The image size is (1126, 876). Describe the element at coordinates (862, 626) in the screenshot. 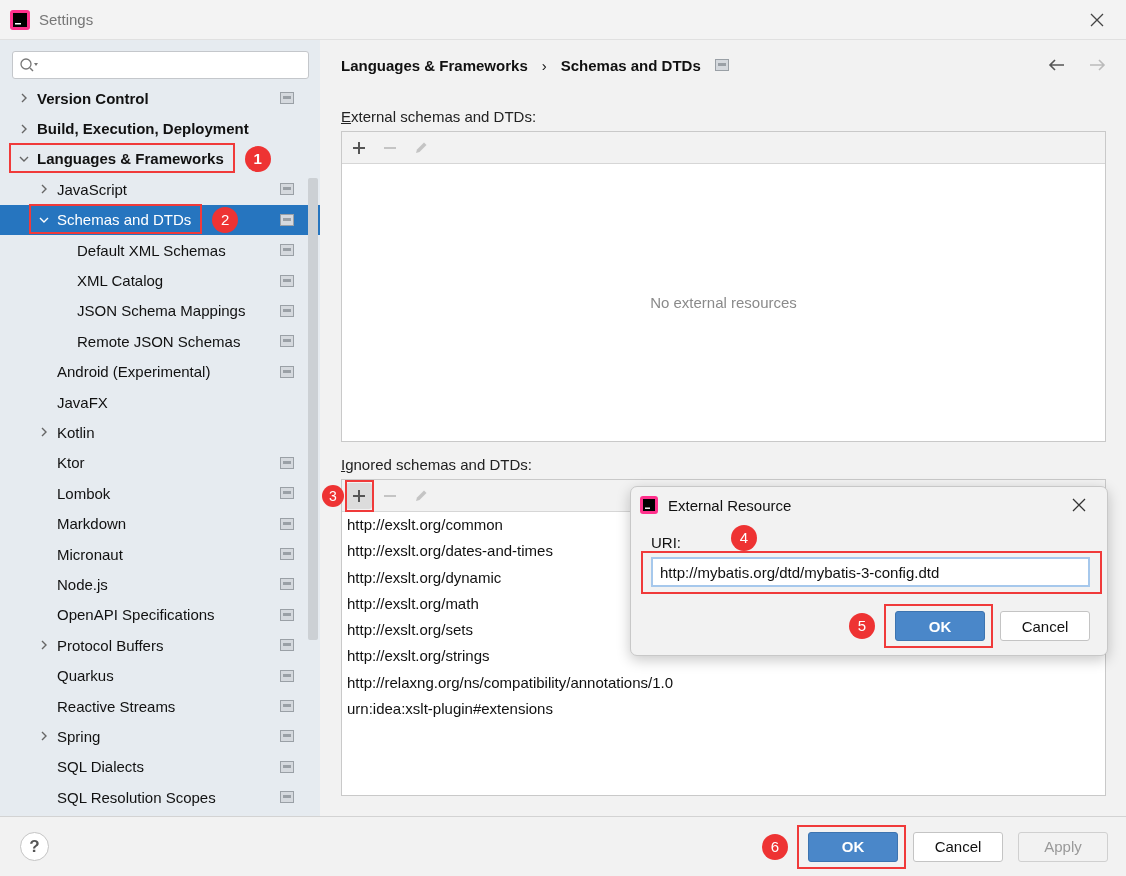

I see `step-badge: 5` at that location.